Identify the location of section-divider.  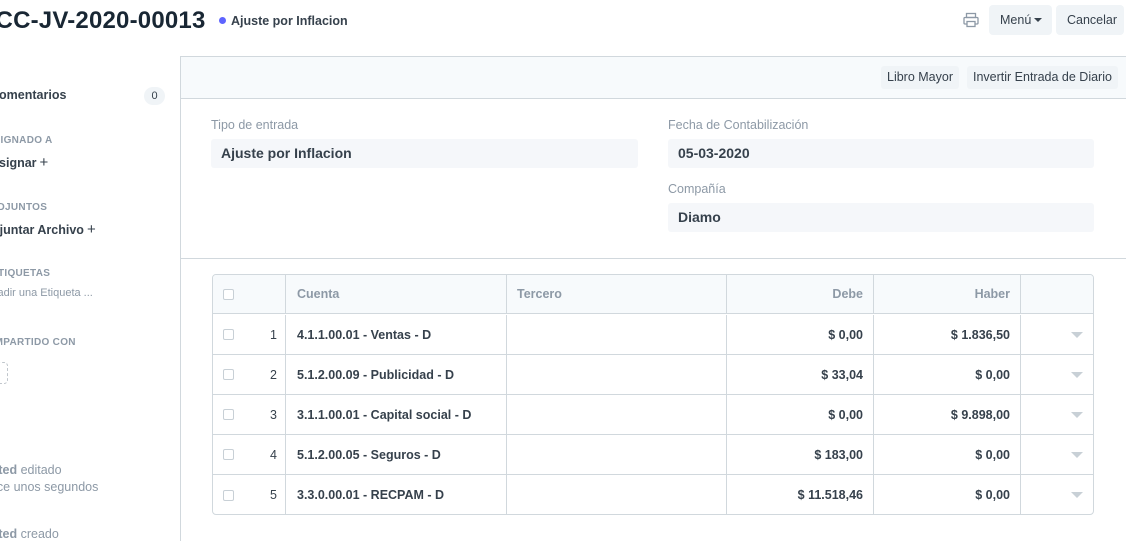
(653, 258).